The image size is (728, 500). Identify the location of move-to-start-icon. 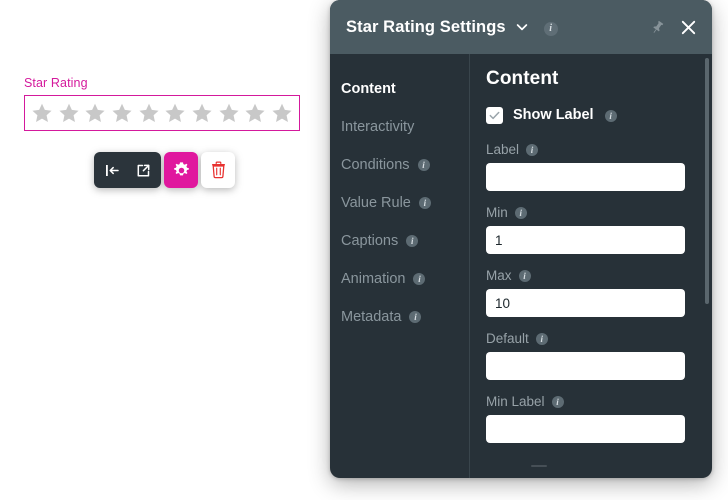
(112, 170).